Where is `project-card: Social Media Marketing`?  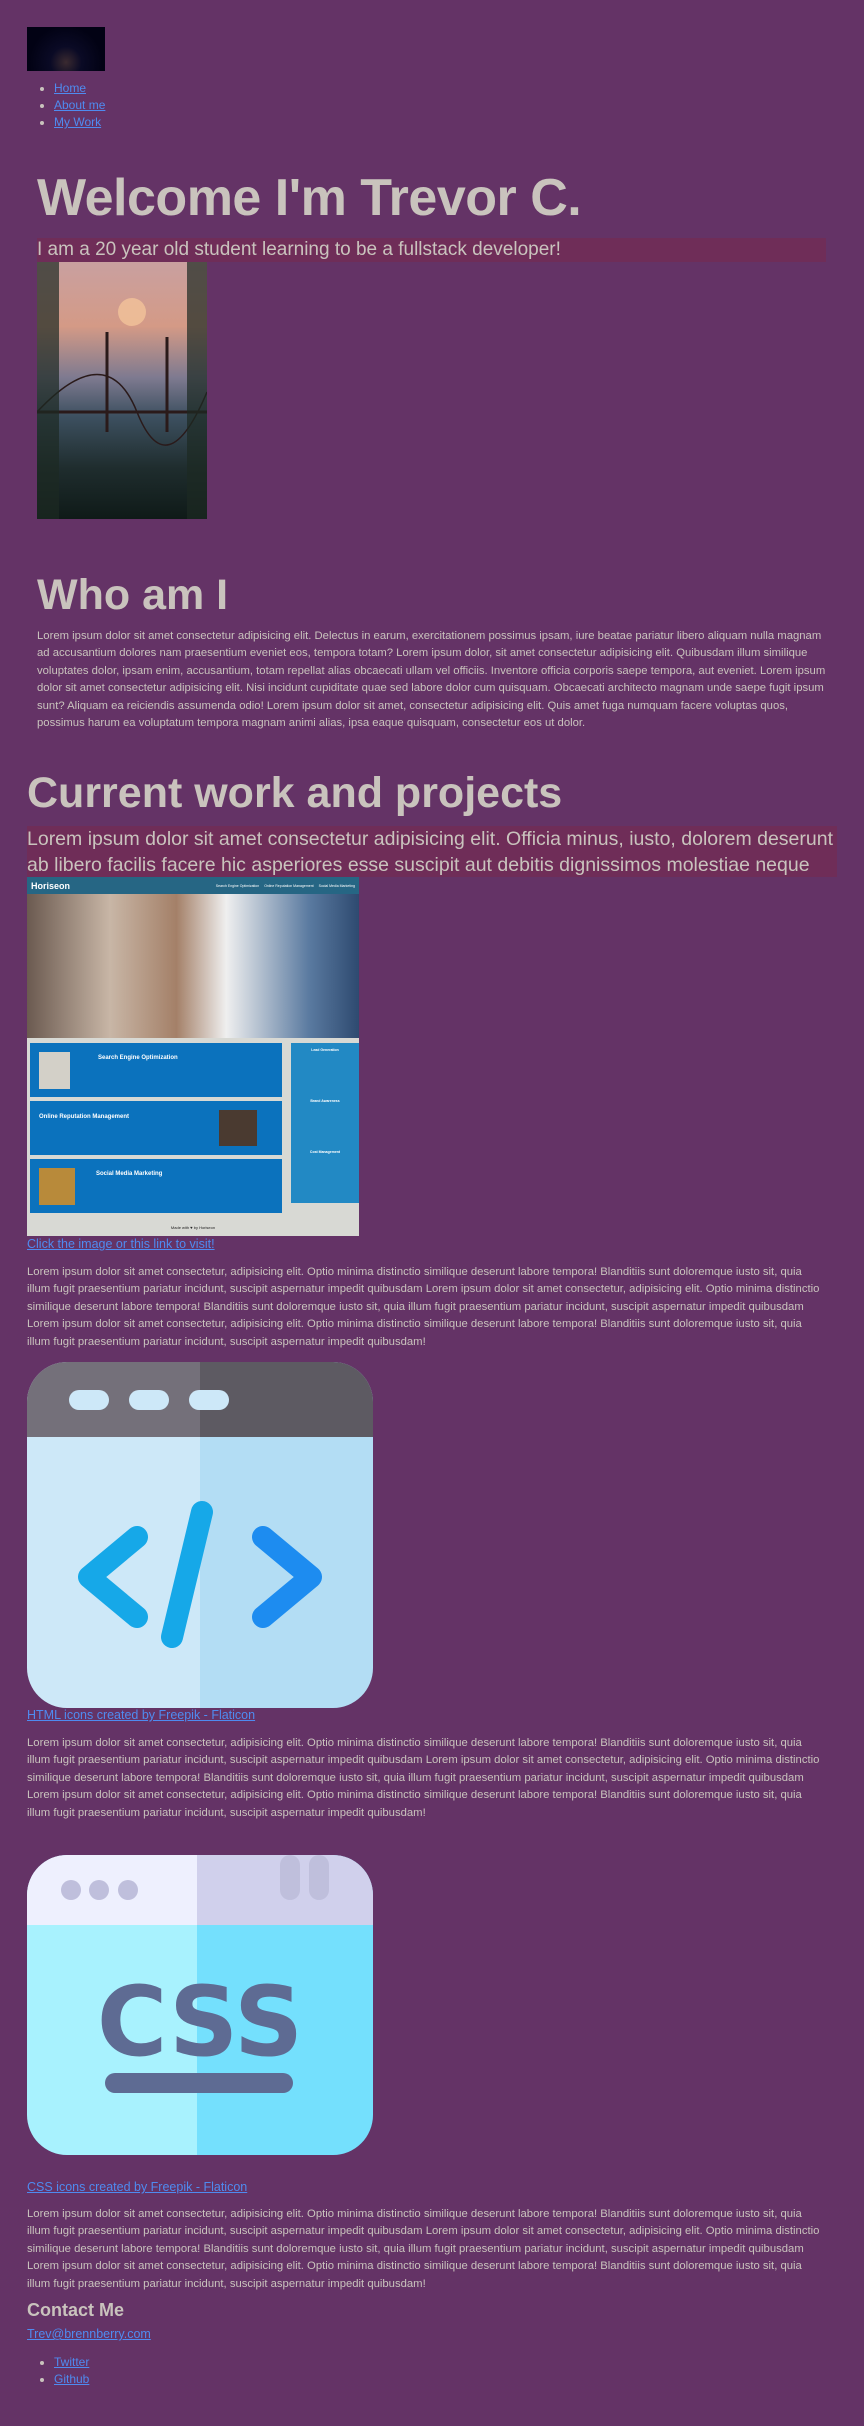
project-card: Social Media Marketing is located at coordinates (156, 1186).